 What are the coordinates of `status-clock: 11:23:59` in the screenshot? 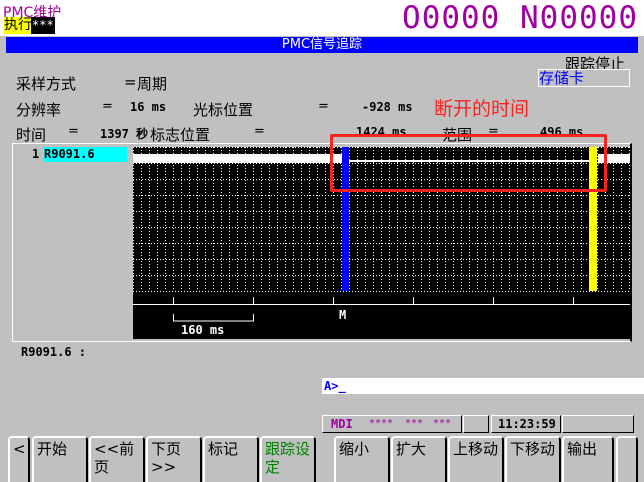 It's located at (526, 424).